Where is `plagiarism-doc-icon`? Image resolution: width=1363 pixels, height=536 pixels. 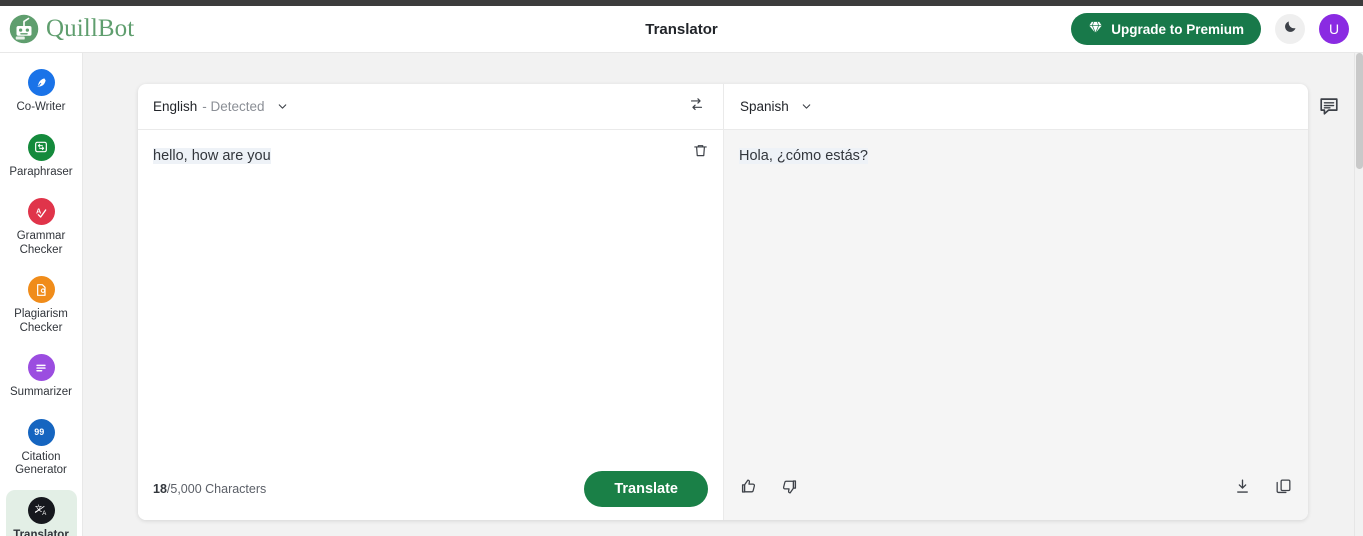 plagiarism-doc-icon is located at coordinates (41, 289).